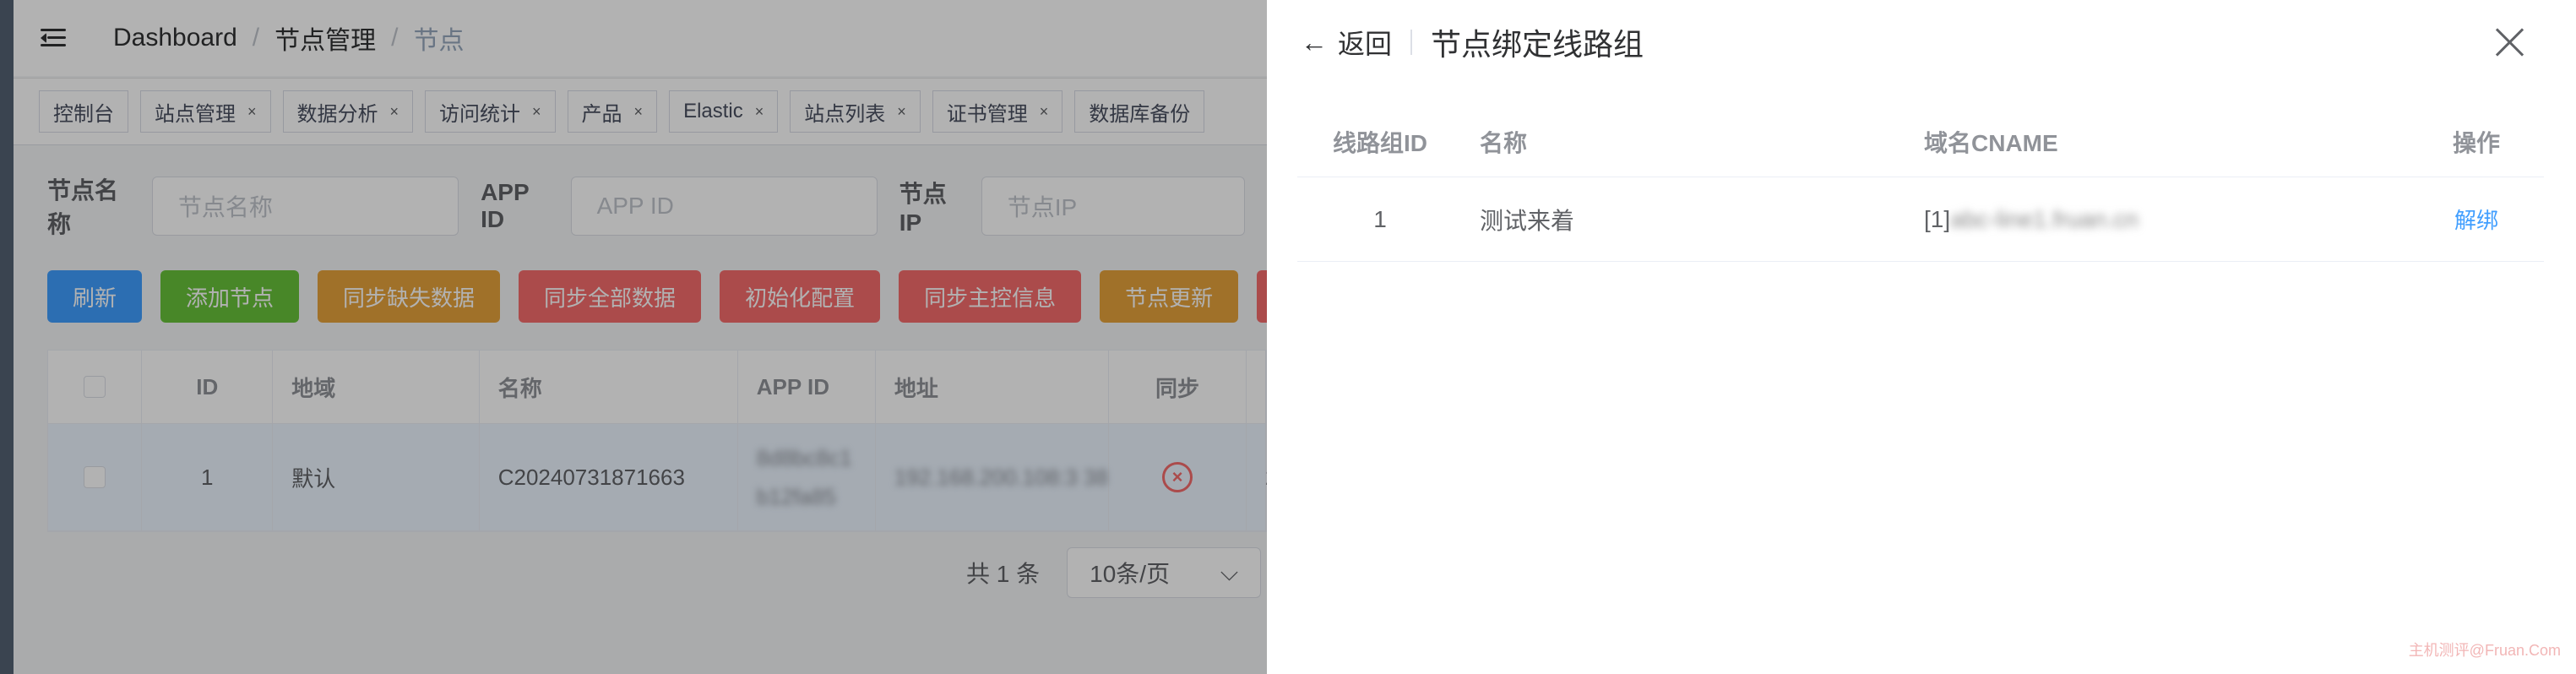  I want to click on col-domain-cname: 域名CNAME, so click(1991, 142).